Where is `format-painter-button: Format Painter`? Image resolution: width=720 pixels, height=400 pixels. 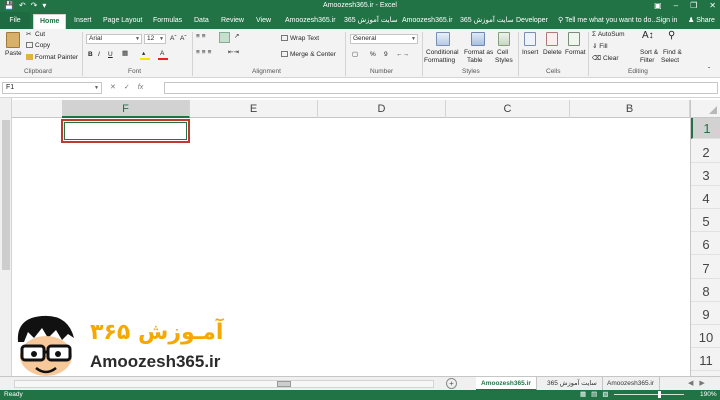 format-painter-button: Format Painter is located at coordinates (52, 58).